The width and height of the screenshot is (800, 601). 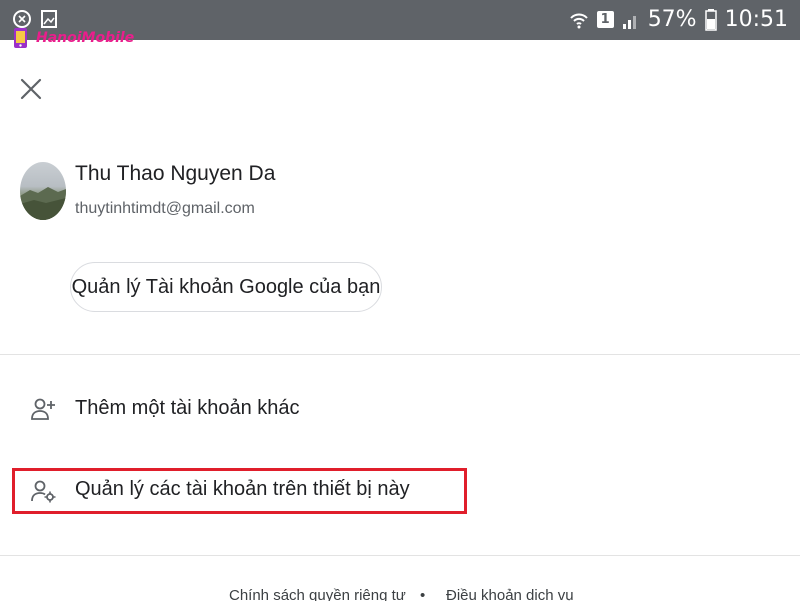 What do you see at coordinates (672, 19) in the screenshot?
I see `battery-percent: 57%` at bounding box center [672, 19].